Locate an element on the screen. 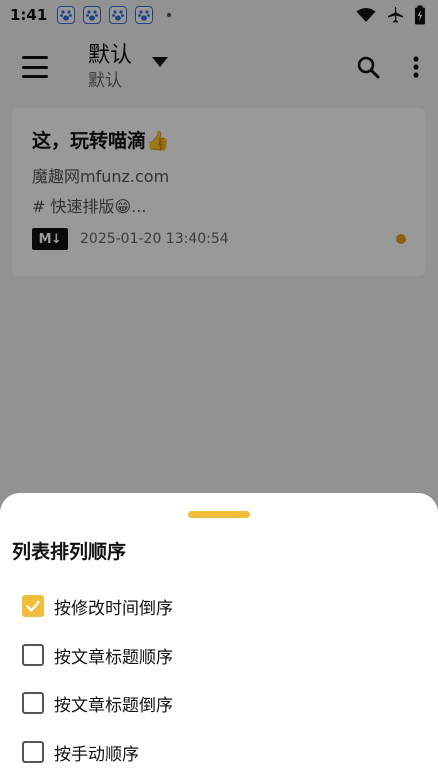  option-label: 按文章标题倒序 is located at coordinates (113, 705).